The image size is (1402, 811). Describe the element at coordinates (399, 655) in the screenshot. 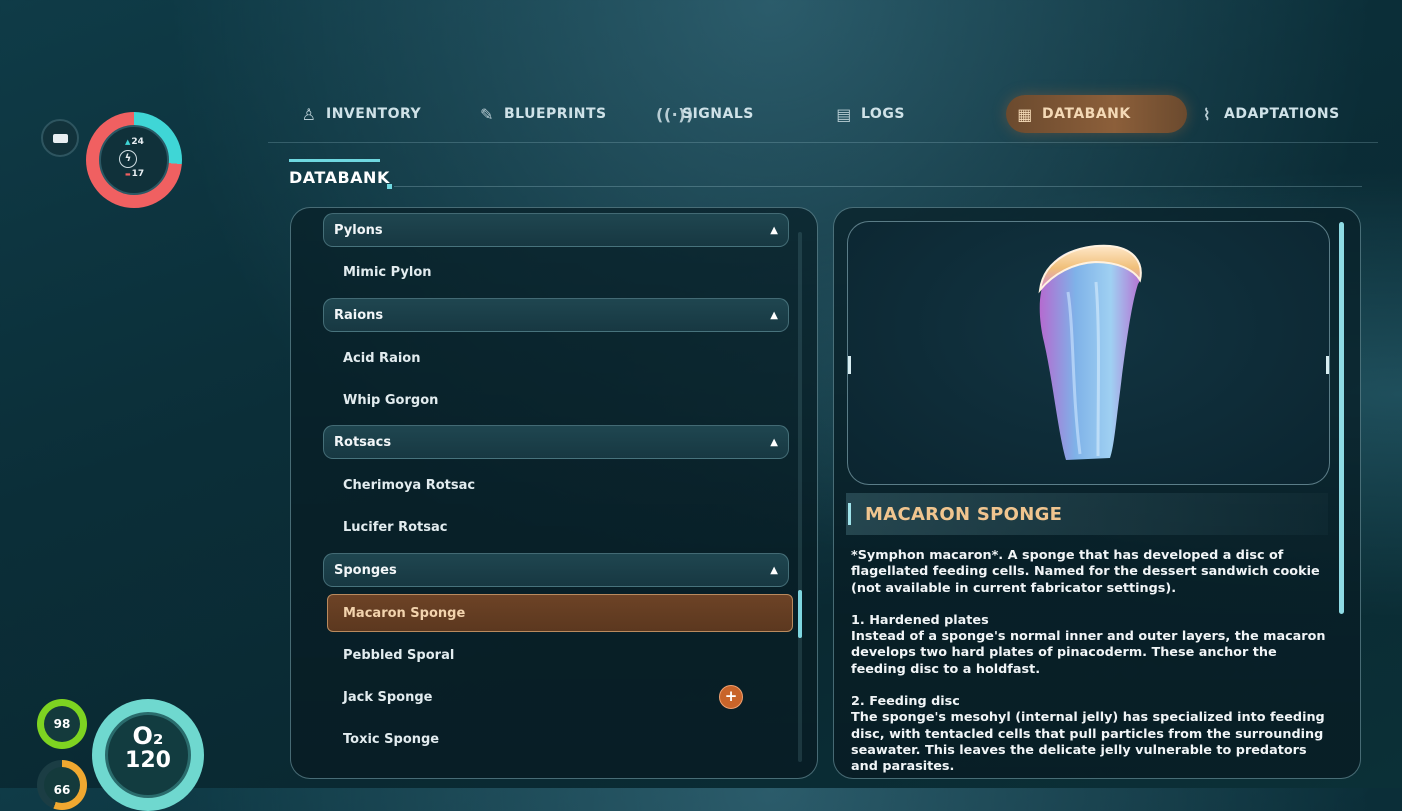

I see `list-item-label: Pebbled Sporal` at that location.